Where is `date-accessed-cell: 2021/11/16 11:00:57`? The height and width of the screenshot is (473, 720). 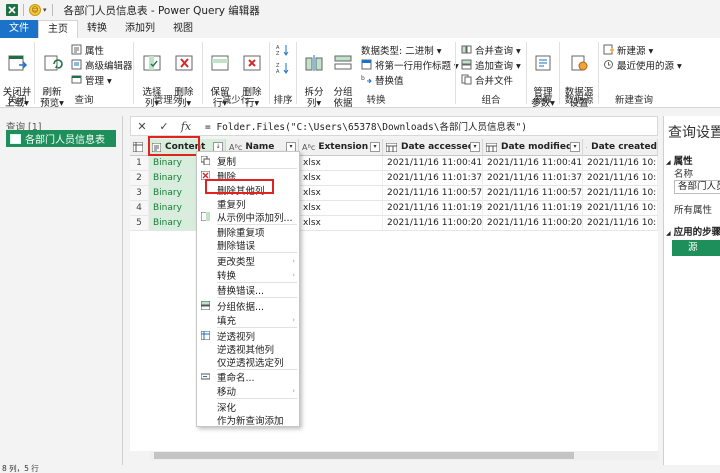
date-accessed-cell: 2021/11/16 11:00:57 is located at coordinates (433, 193).